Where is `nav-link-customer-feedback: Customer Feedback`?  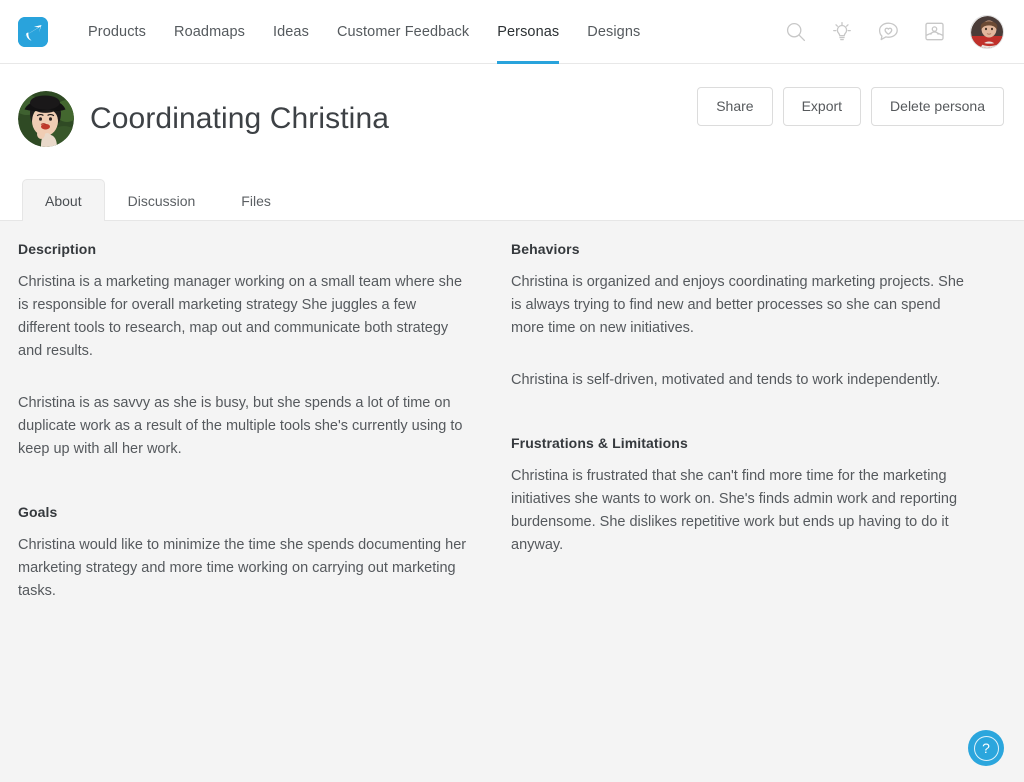 nav-link-customer-feedback: Customer Feedback is located at coordinates (403, 32).